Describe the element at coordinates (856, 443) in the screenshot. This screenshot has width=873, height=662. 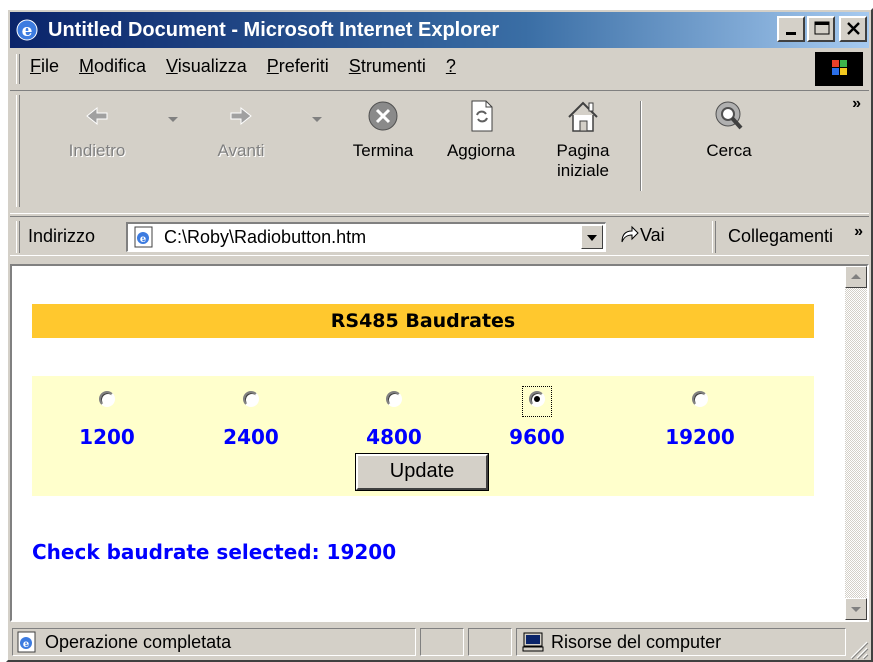
I see `vertical-scrollbar` at that location.